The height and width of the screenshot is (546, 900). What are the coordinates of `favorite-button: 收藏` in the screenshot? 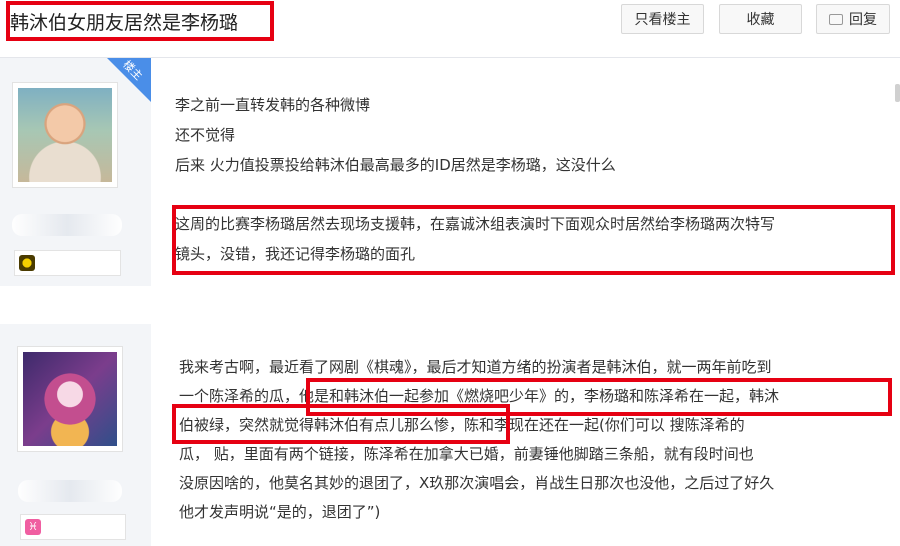 It's located at (760, 19).